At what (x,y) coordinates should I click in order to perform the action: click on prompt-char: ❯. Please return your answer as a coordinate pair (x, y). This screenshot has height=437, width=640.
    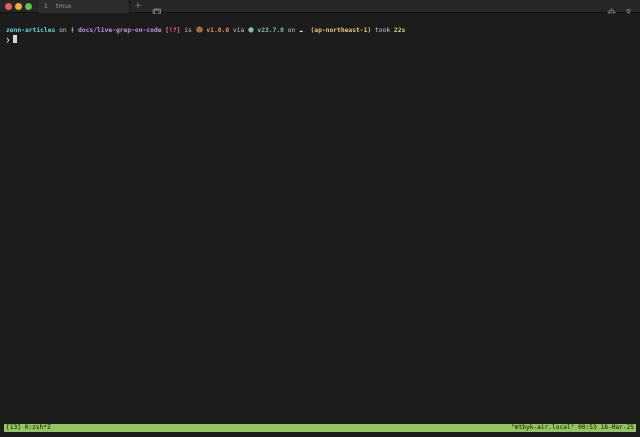
    Looking at the image, I should click on (8, 40).